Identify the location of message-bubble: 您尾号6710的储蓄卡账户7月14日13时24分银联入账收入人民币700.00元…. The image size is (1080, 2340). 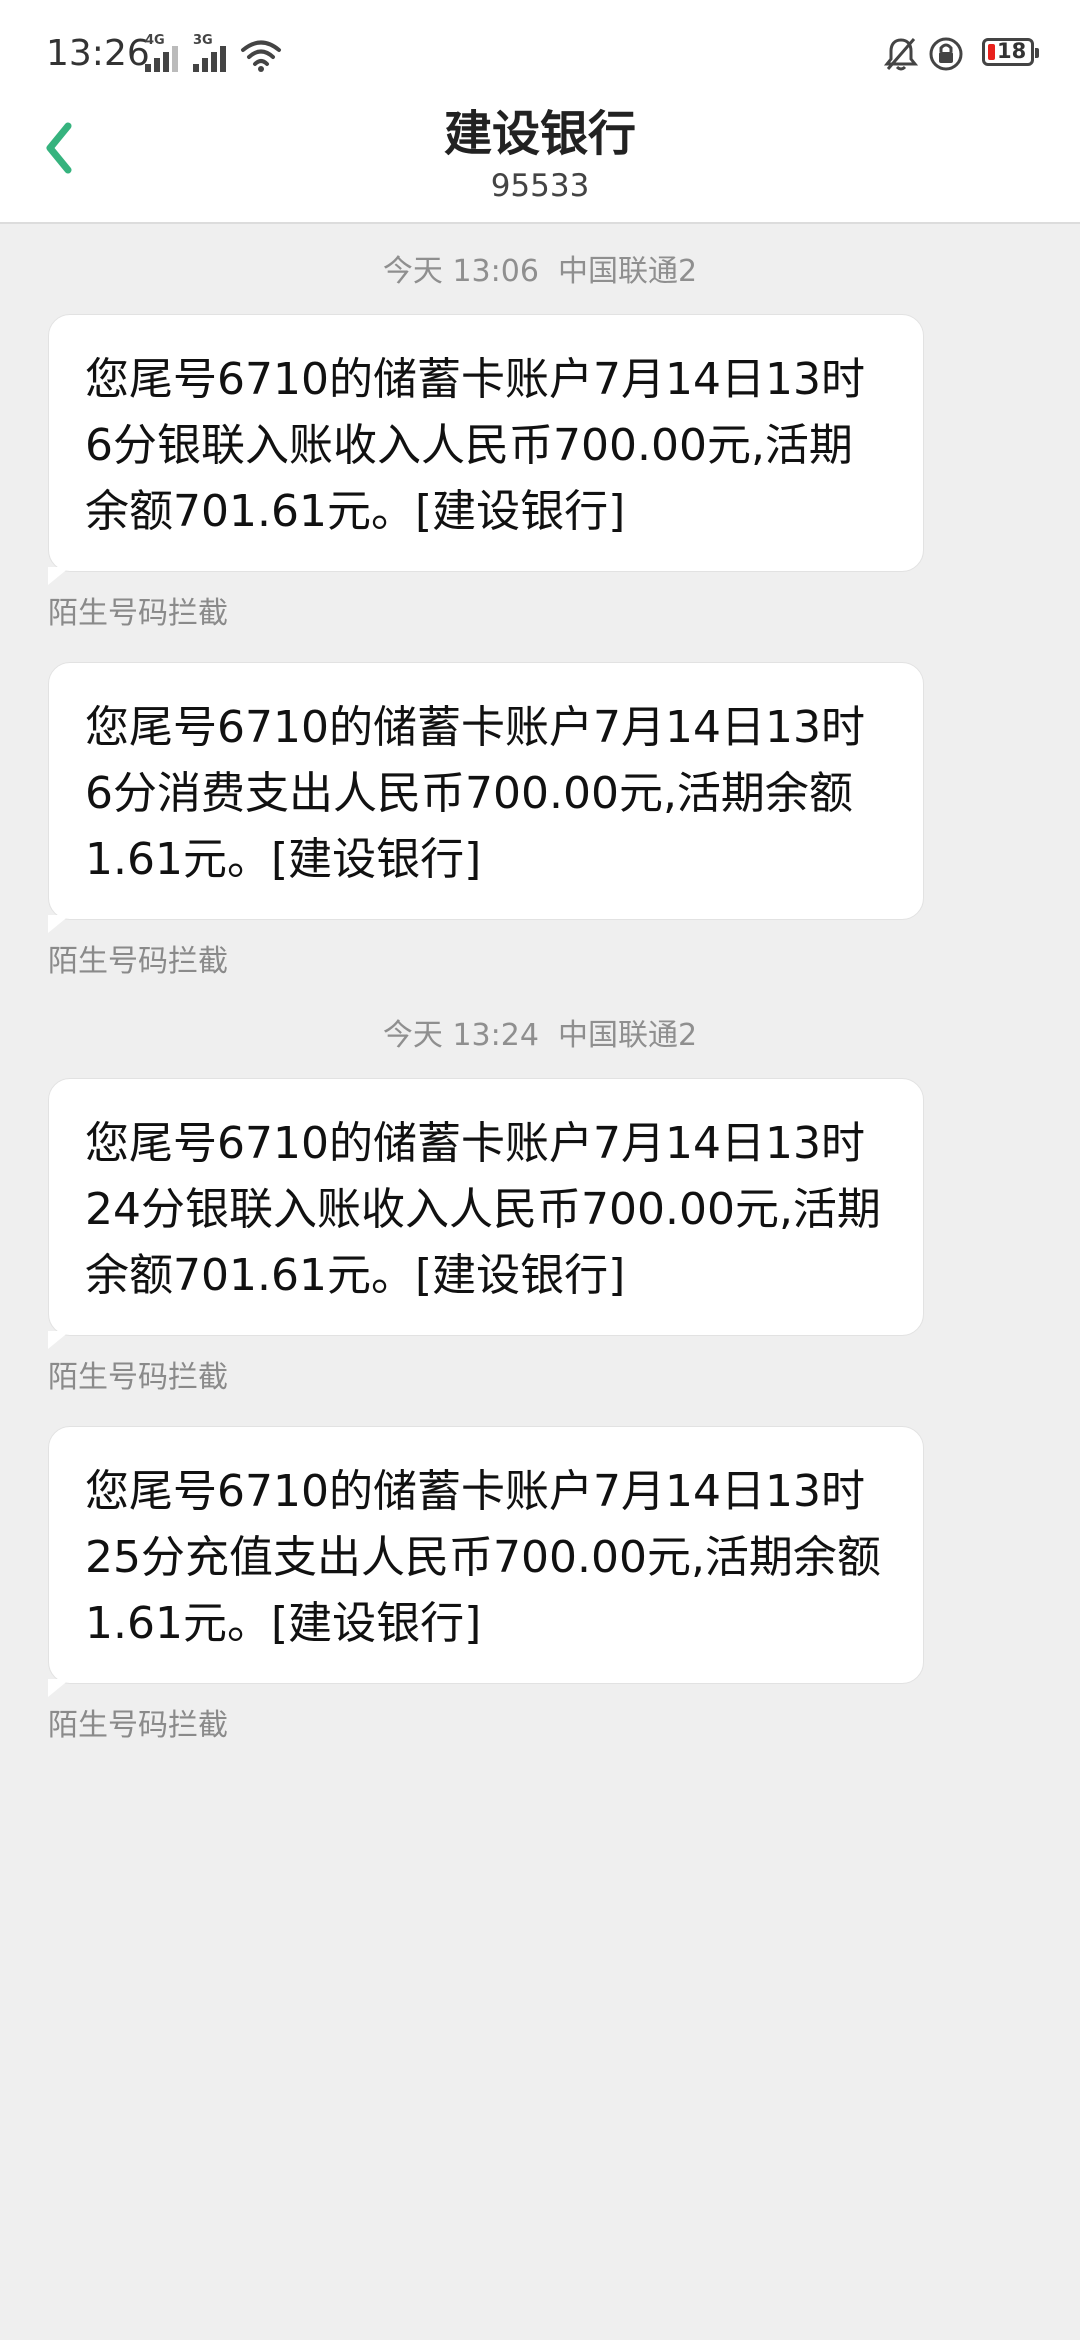
(486, 1213).